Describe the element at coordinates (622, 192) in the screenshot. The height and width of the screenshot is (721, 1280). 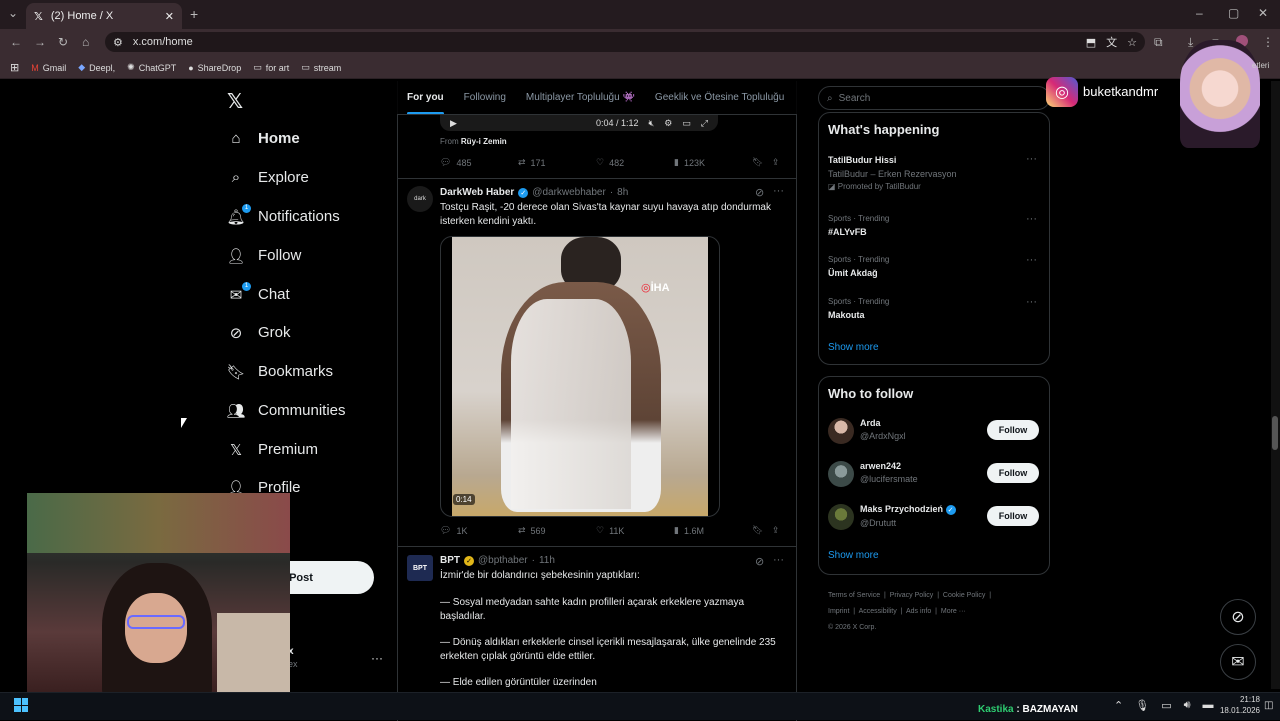
I see `tweet-time: 8h` at that location.